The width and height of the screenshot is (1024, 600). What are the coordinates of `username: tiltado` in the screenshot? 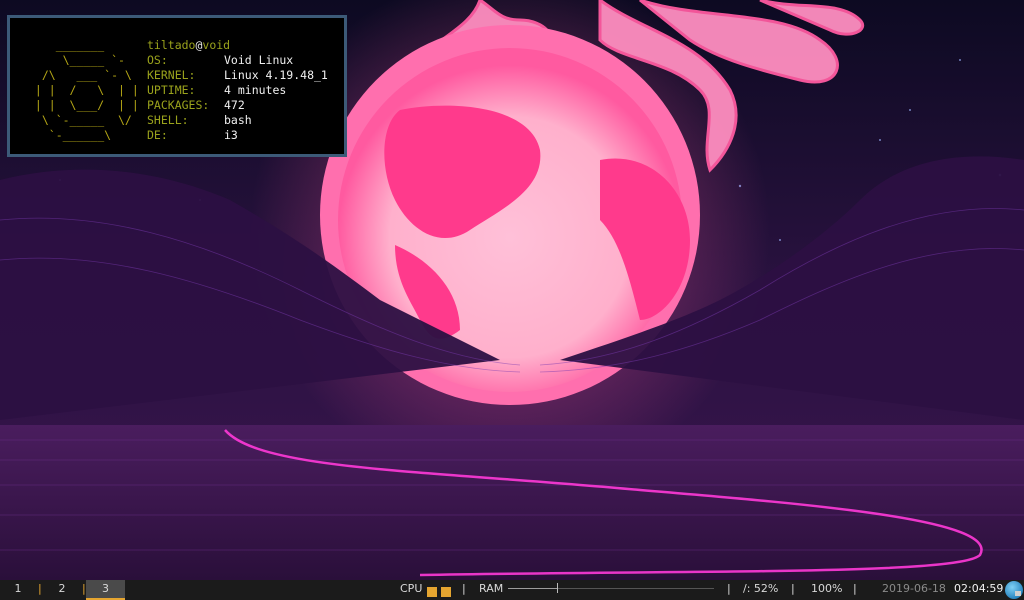 It's located at (171, 45).